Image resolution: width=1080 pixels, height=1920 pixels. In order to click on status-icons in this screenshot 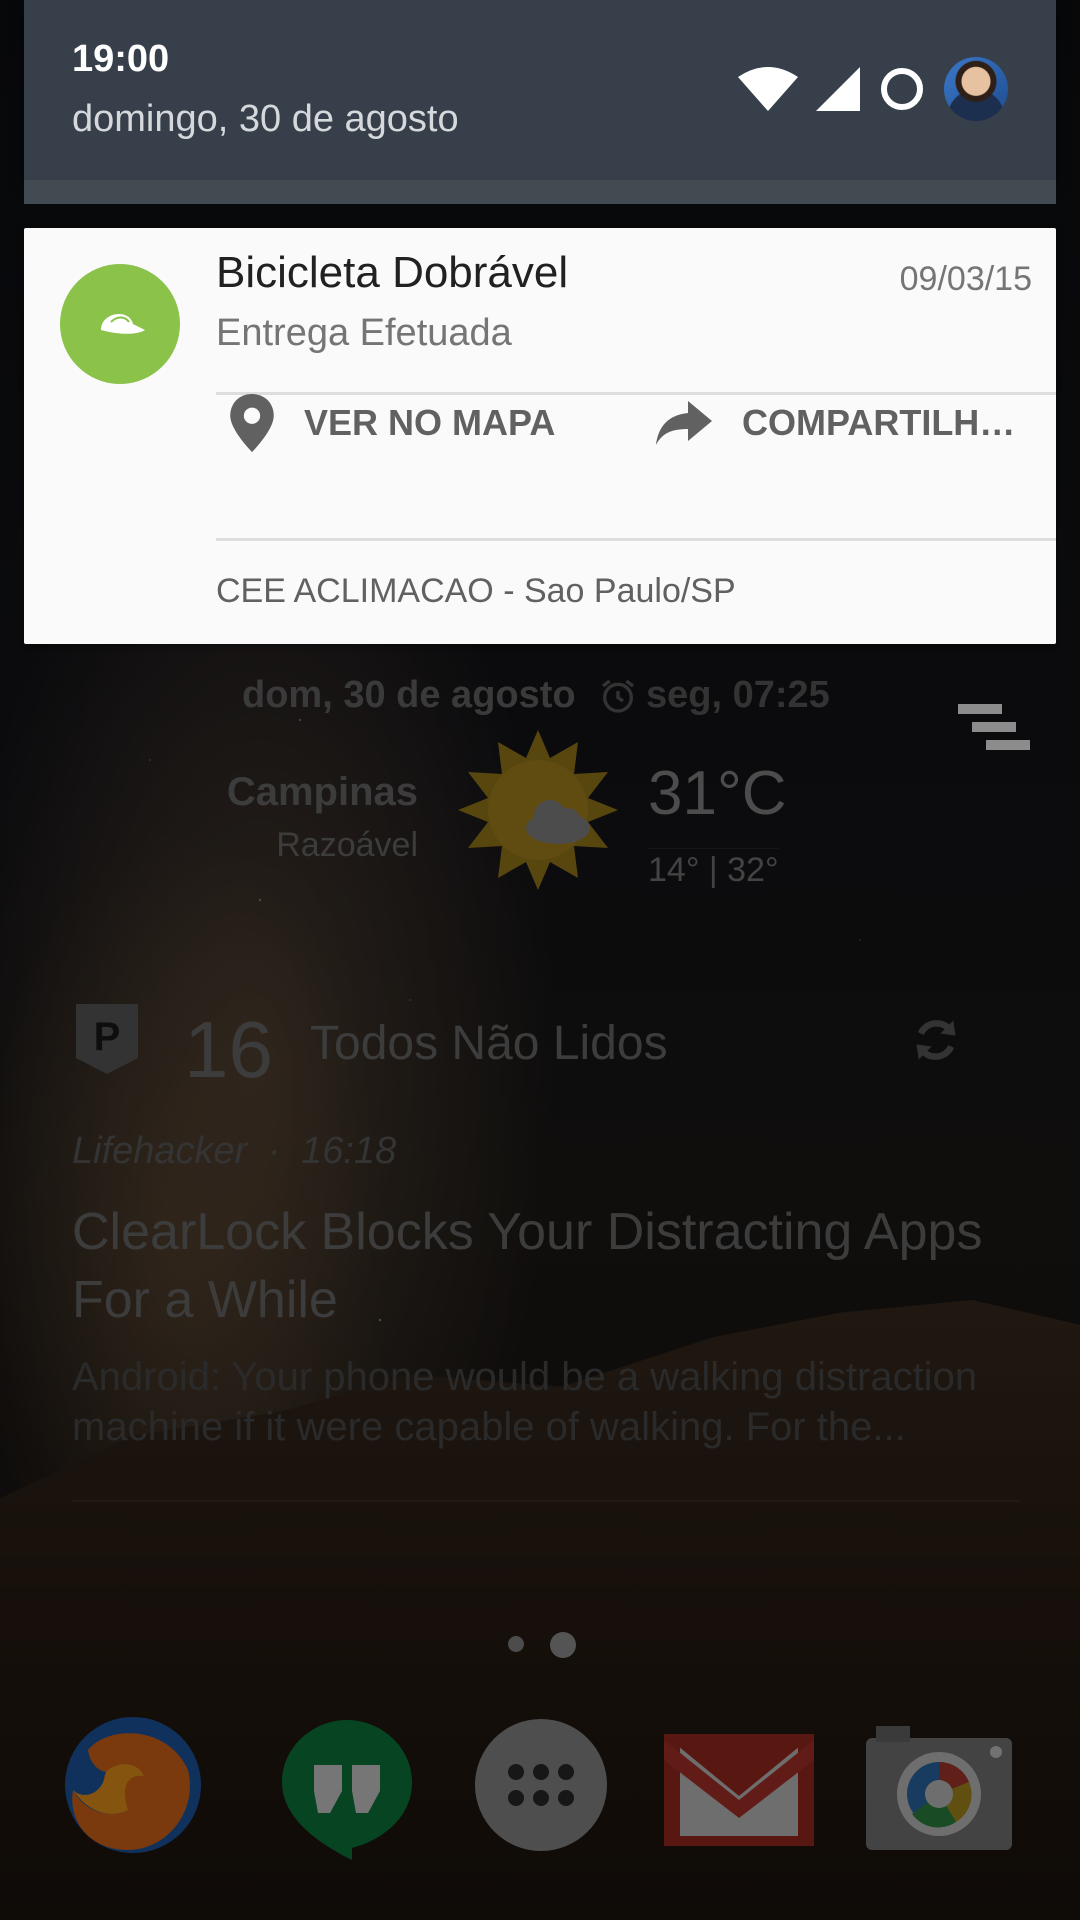, I will do `click(873, 89)`.